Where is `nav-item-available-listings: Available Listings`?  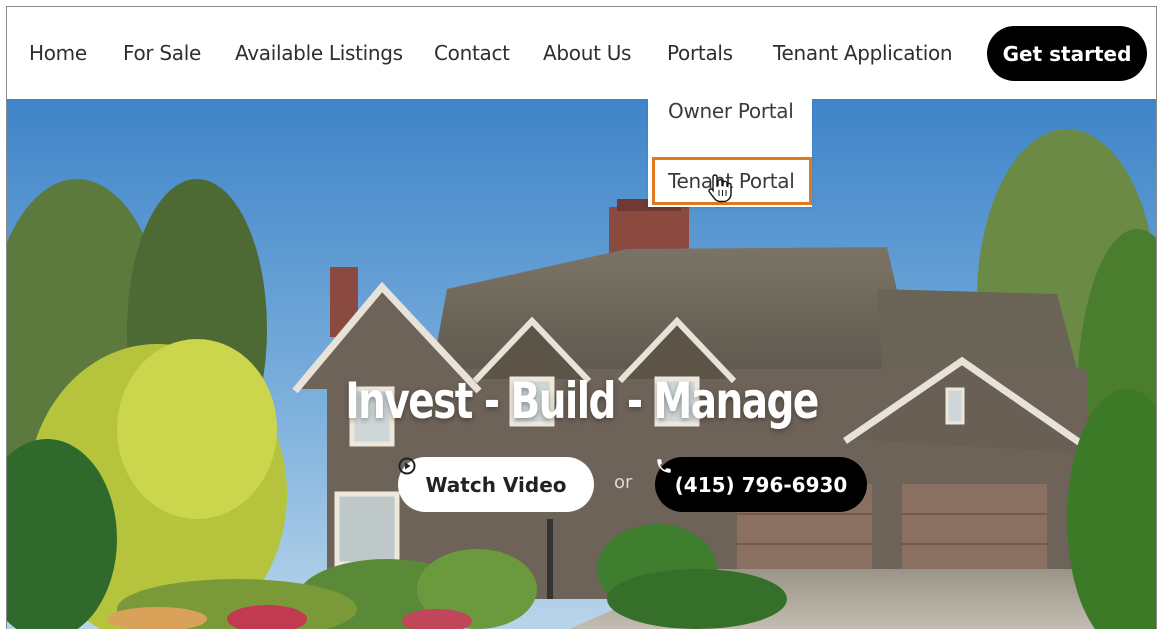
nav-item-available-listings: Available Listings is located at coordinates (319, 53).